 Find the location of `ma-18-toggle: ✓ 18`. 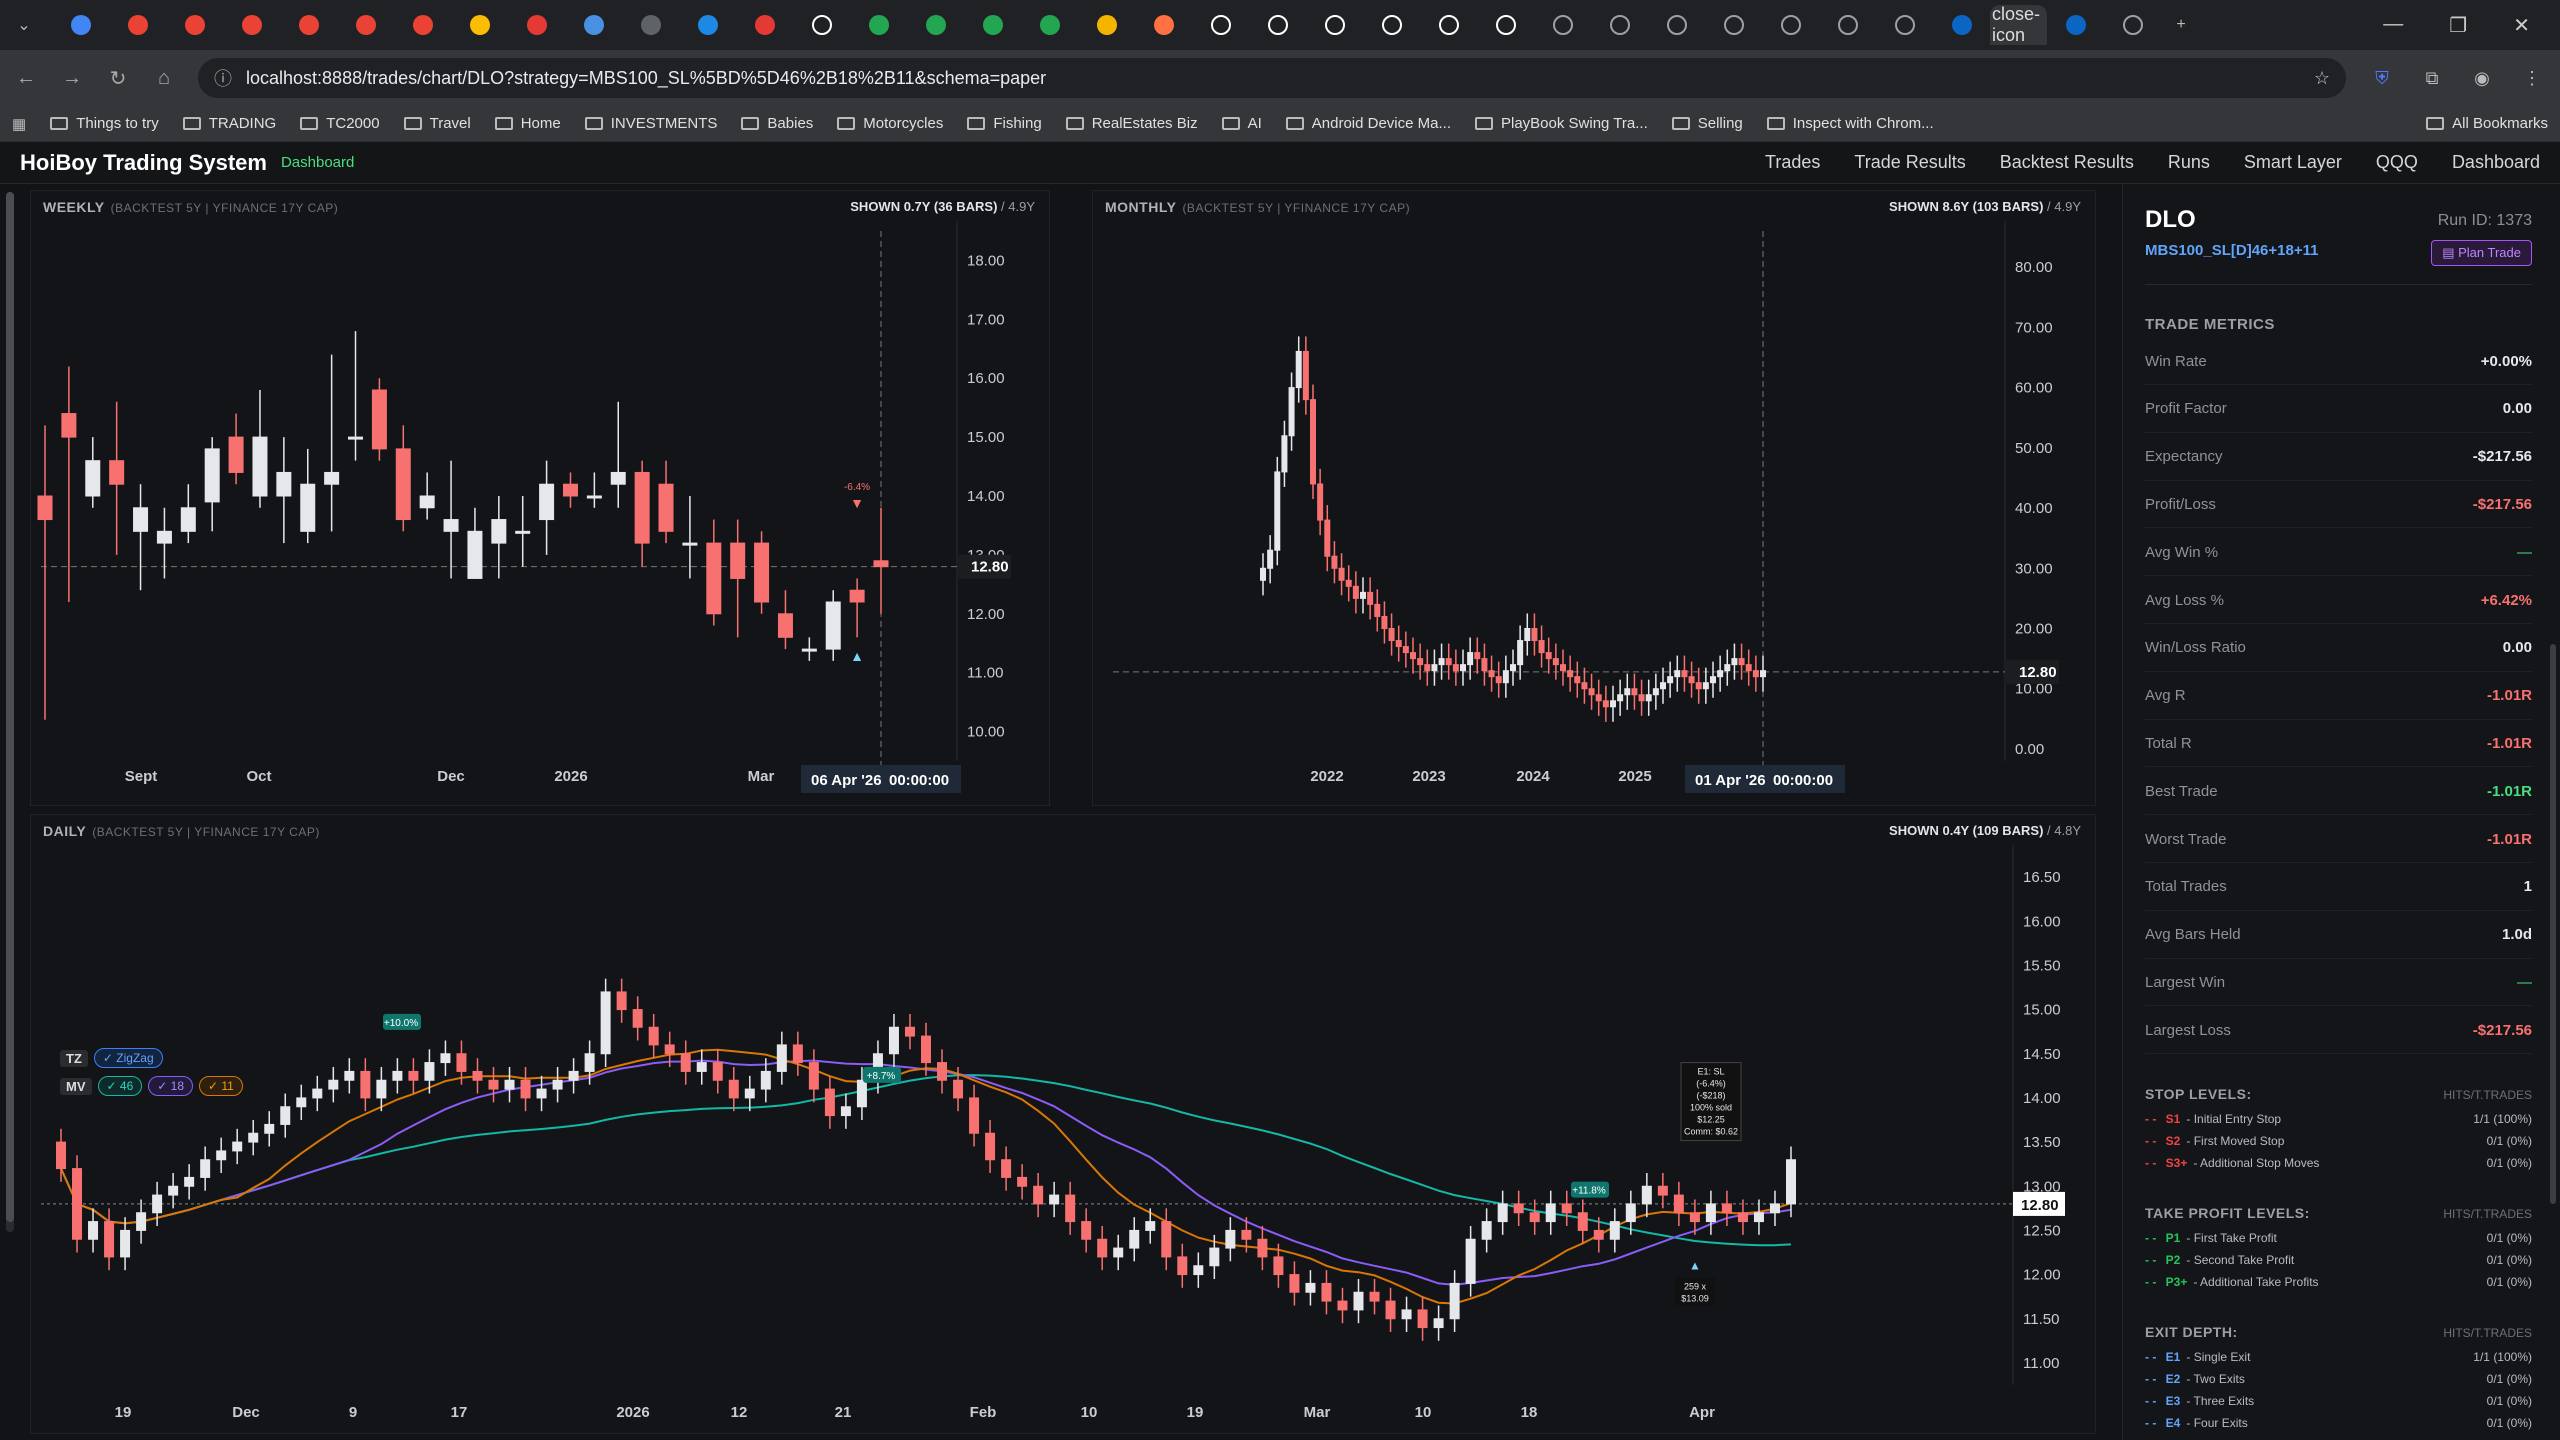

ma-18-toggle: ✓ 18 is located at coordinates (170, 1086).